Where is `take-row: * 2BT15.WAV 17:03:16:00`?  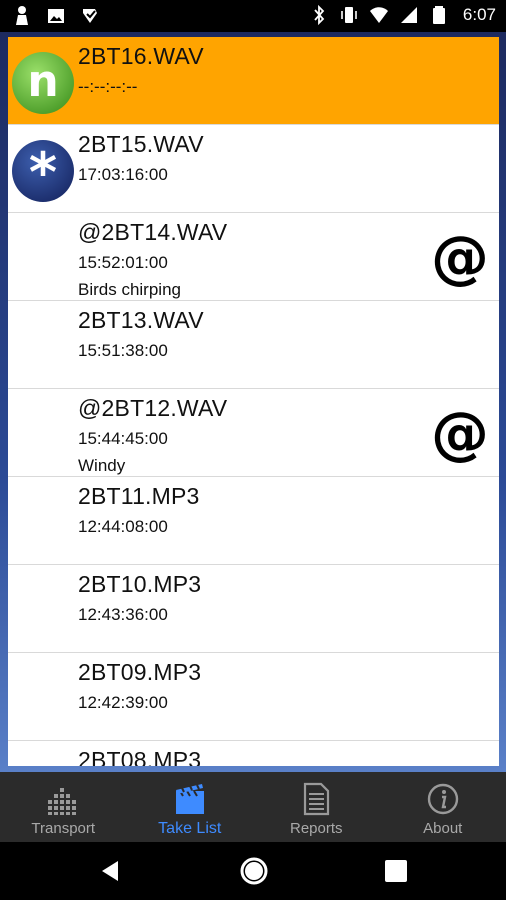 take-row: * 2BT15.WAV 17:03:16:00 is located at coordinates (253, 169).